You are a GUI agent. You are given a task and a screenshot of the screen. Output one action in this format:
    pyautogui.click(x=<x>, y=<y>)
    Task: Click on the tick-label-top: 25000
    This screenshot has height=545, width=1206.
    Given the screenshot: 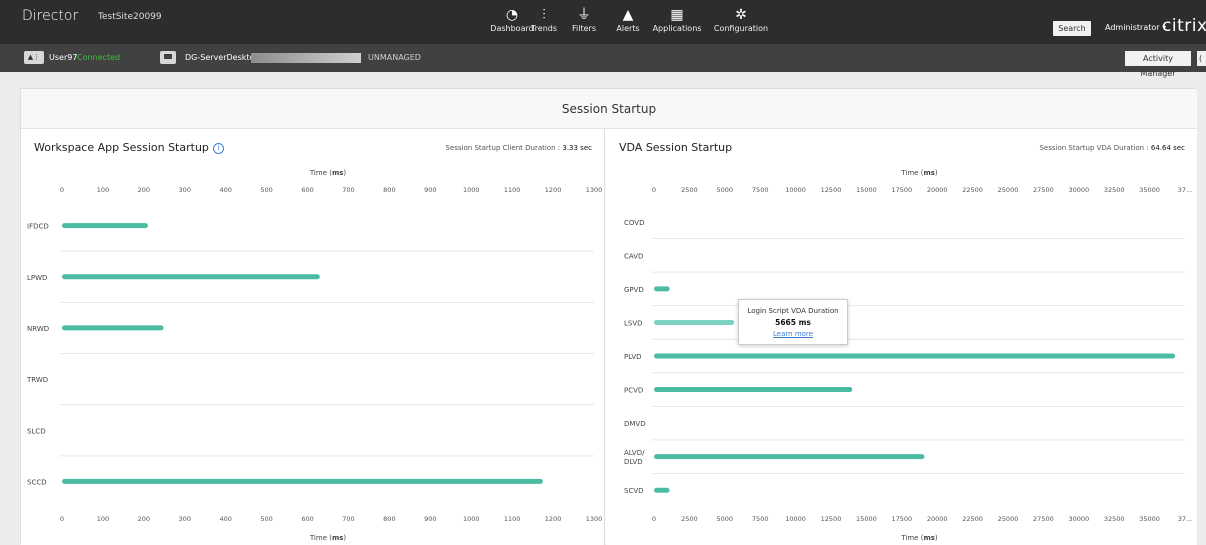 What is the action you would take?
    pyautogui.click(x=1008, y=190)
    